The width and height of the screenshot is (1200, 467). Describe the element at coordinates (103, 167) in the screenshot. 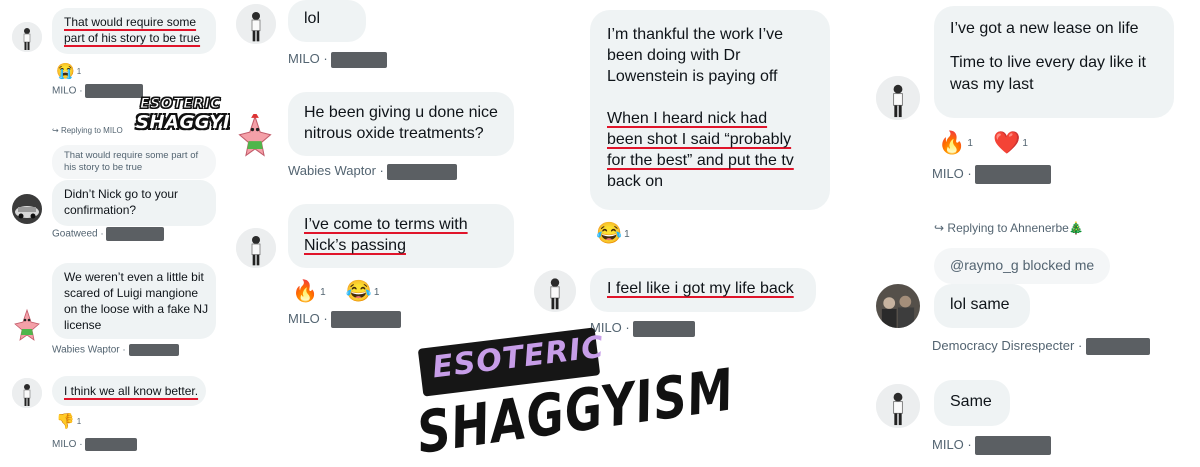

I see `quoted-text-line: his story to be true` at that location.